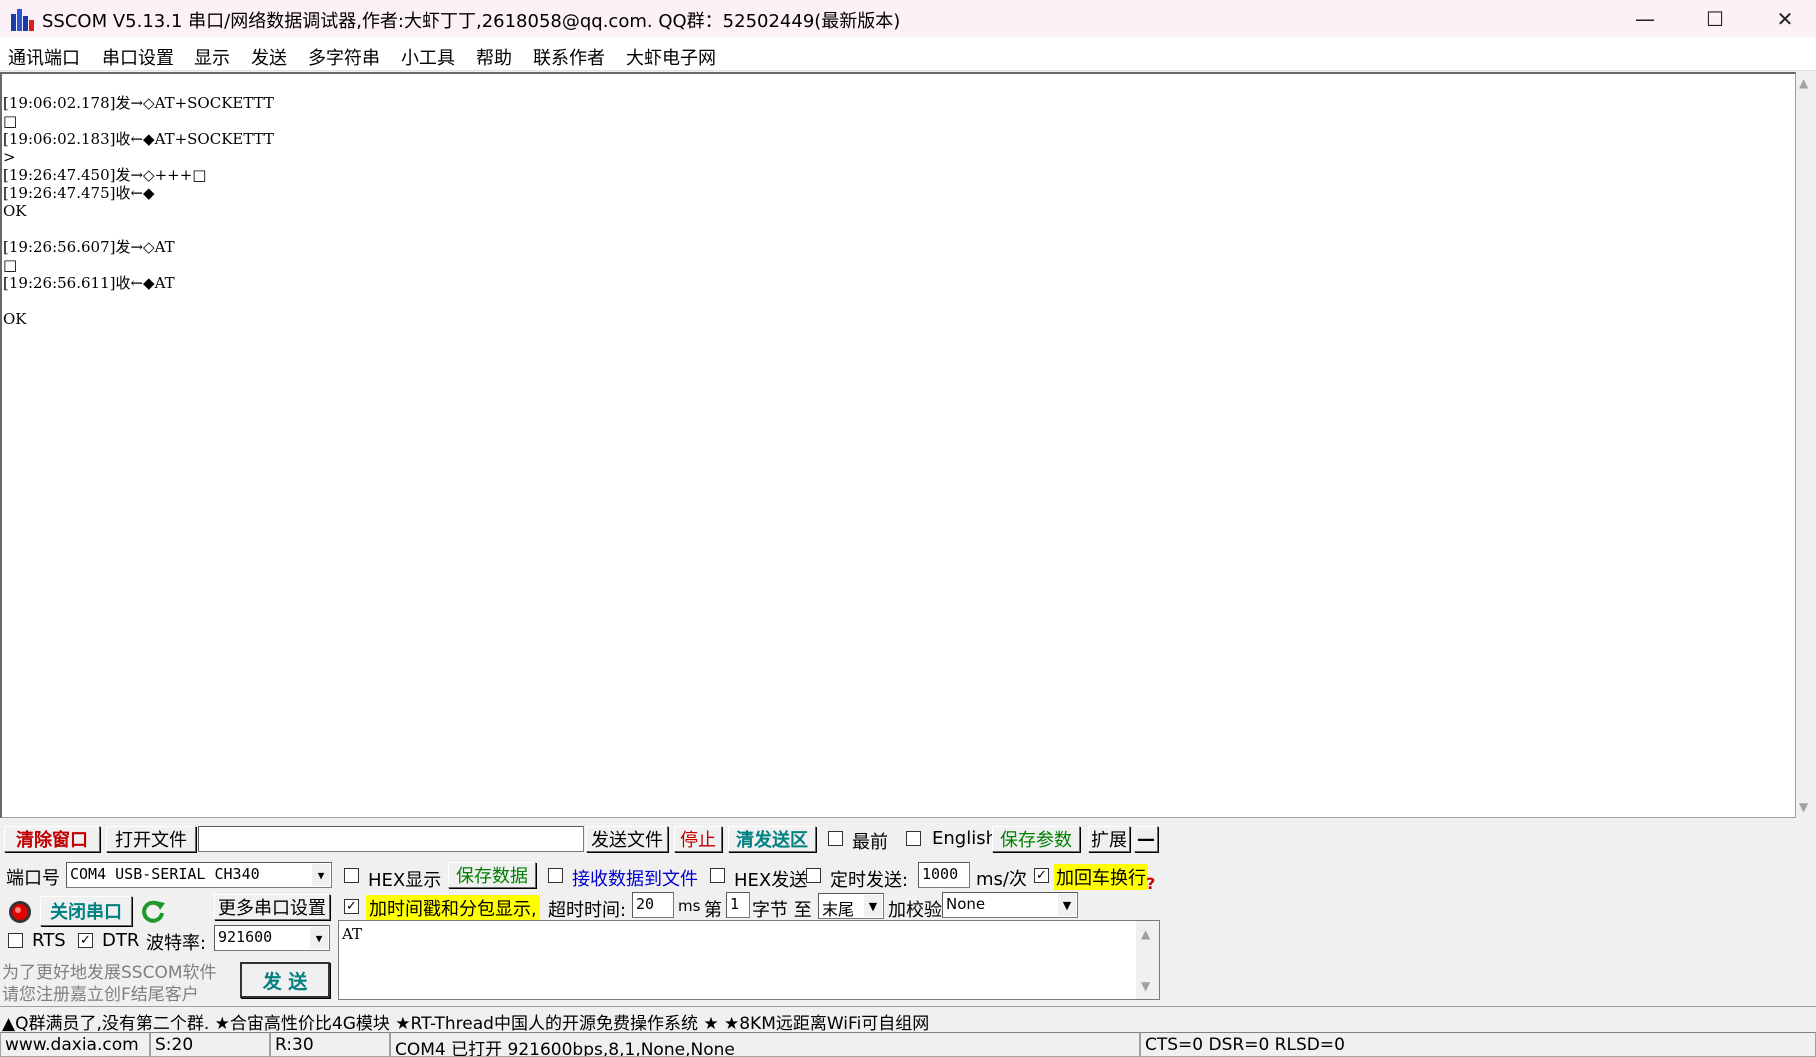 The width and height of the screenshot is (1816, 1057). Describe the element at coordinates (138, 57) in the screenshot. I see `menu-serial-settings: 串口设置` at that location.